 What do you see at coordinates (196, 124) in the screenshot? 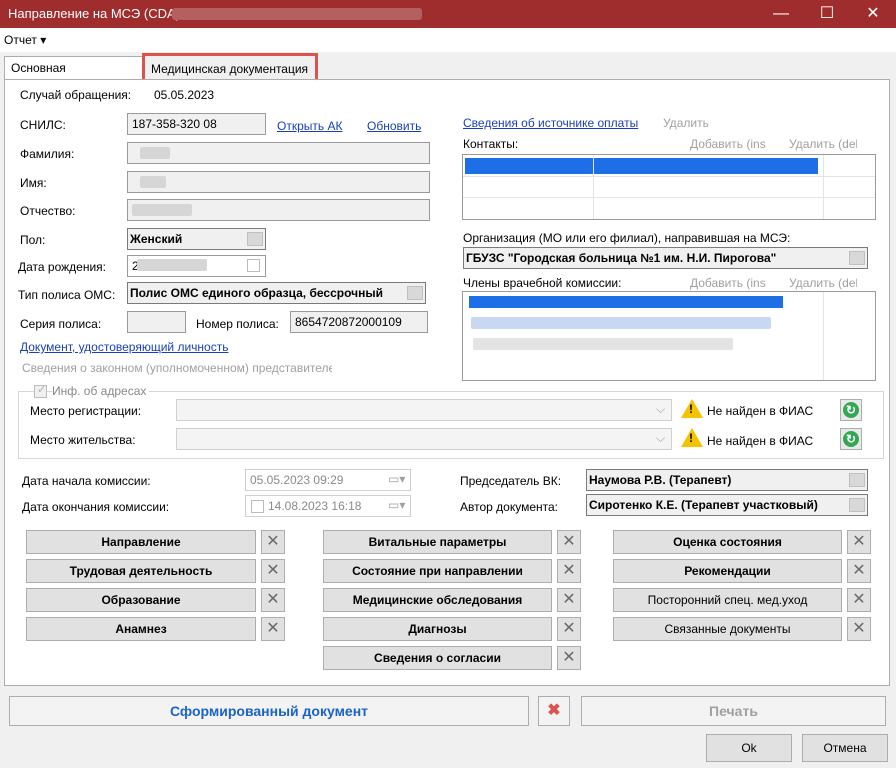
I see `snils-field: 187-358-320 08` at bounding box center [196, 124].